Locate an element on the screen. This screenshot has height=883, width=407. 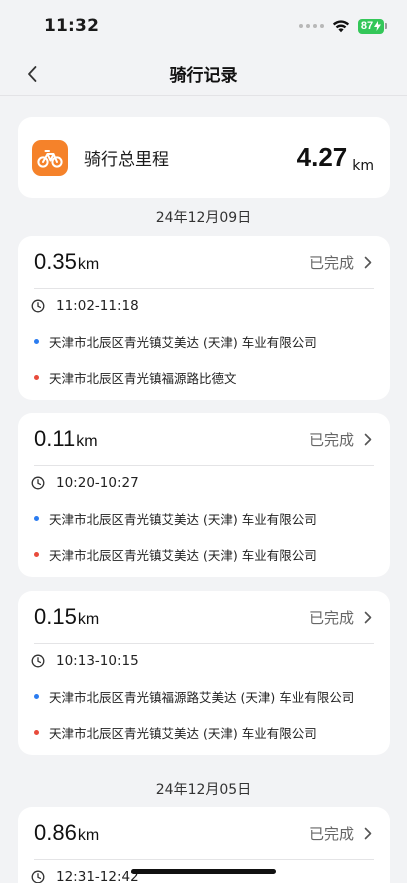
ride-distance: 0.86km is located at coordinates (67, 832).